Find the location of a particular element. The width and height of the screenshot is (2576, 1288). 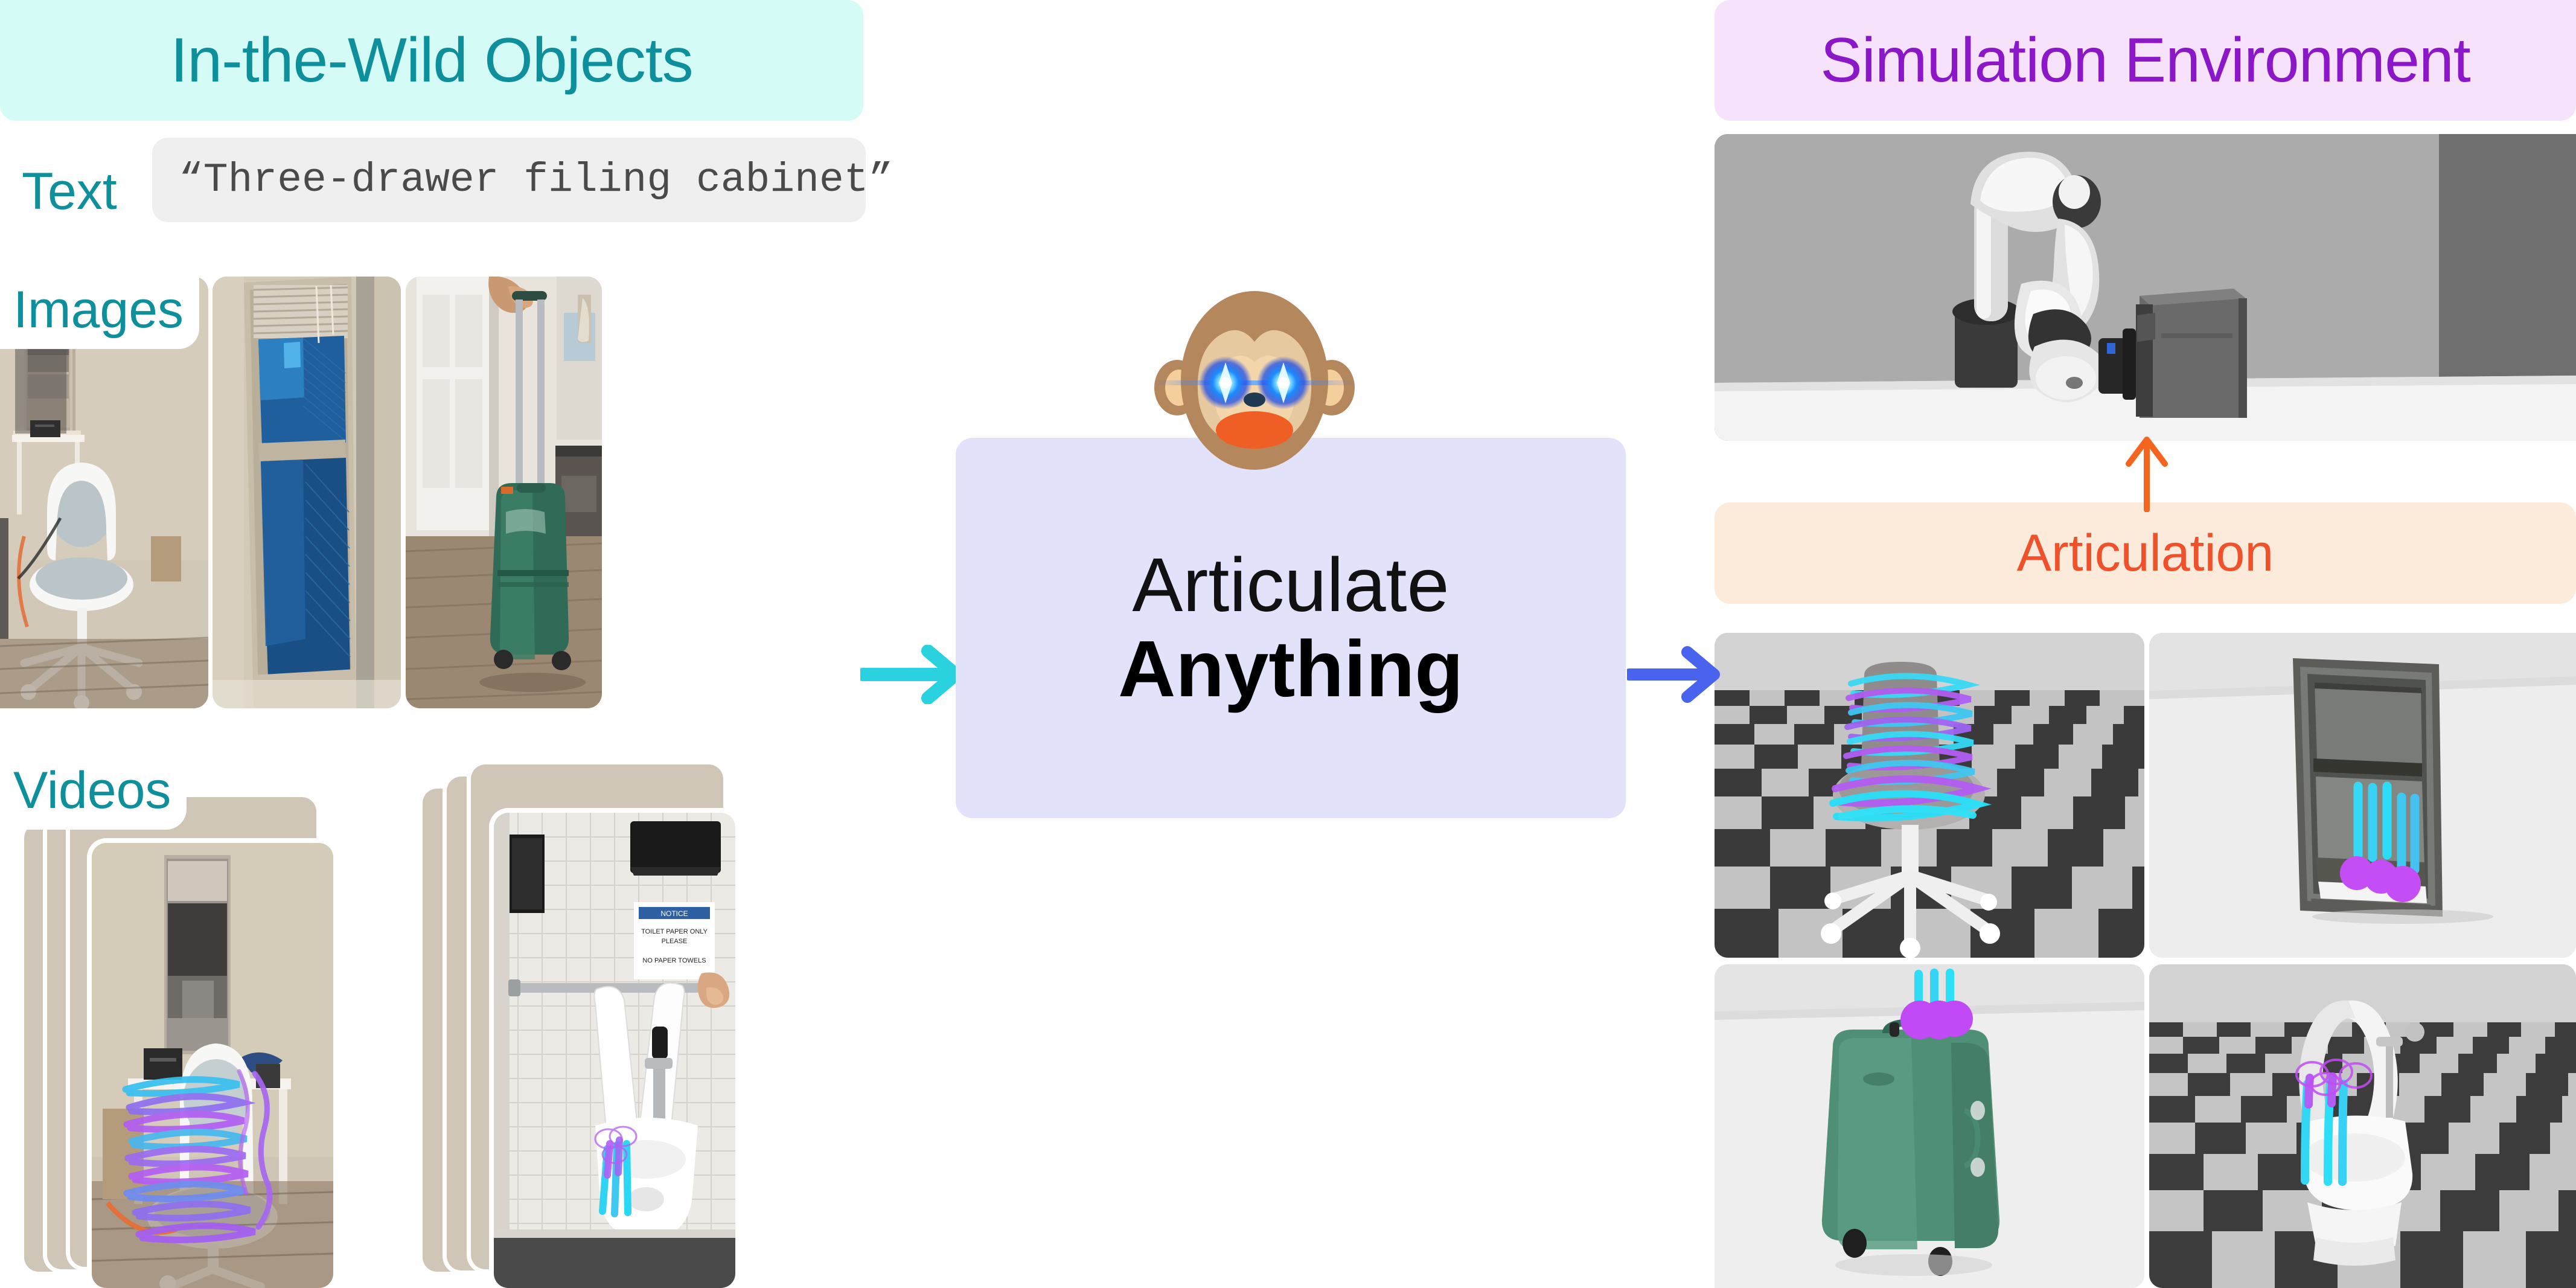

simulation-environment-header: Simulation Environment is located at coordinates (2146, 60).